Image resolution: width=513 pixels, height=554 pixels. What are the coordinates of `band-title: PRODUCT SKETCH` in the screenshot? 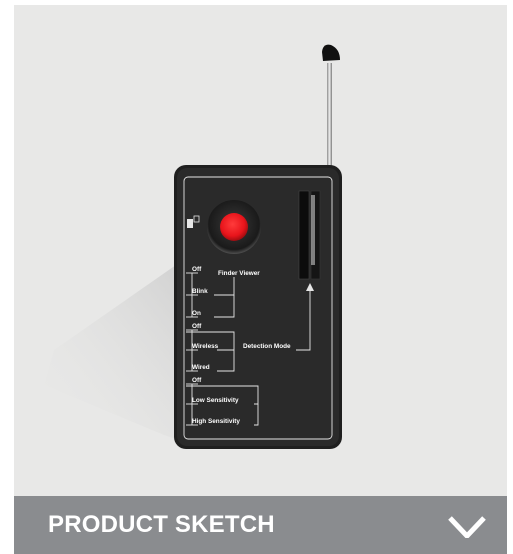 It's located at (161, 524).